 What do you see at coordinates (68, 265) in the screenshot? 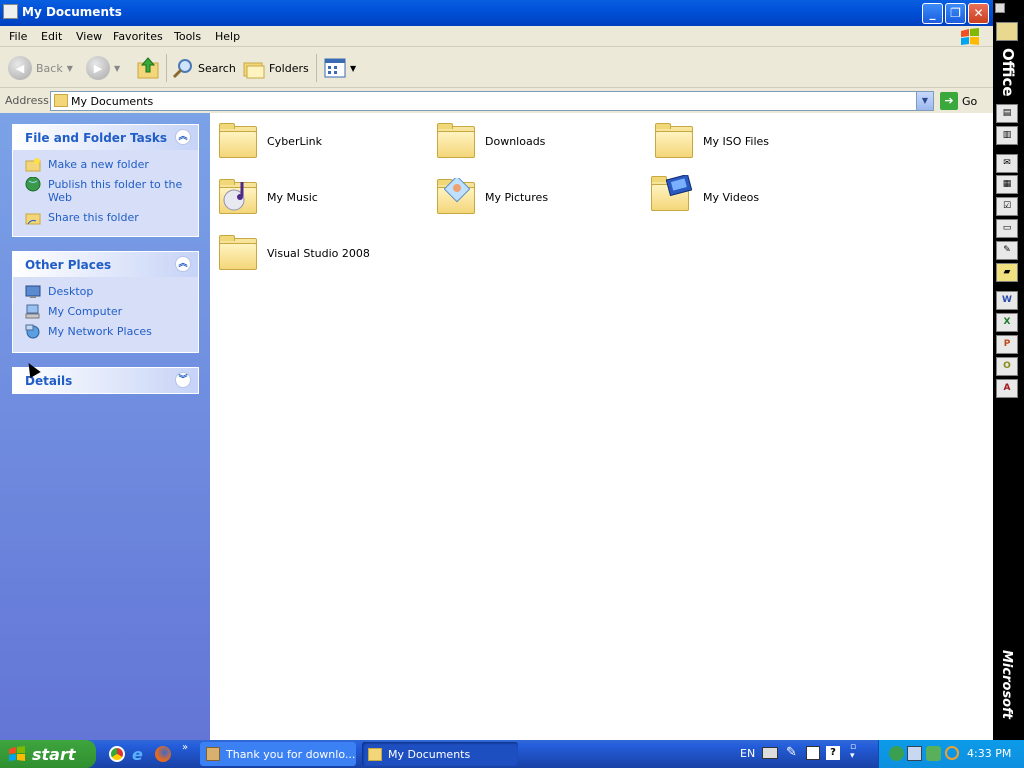
I see `panel-title: Other Places` at bounding box center [68, 265].